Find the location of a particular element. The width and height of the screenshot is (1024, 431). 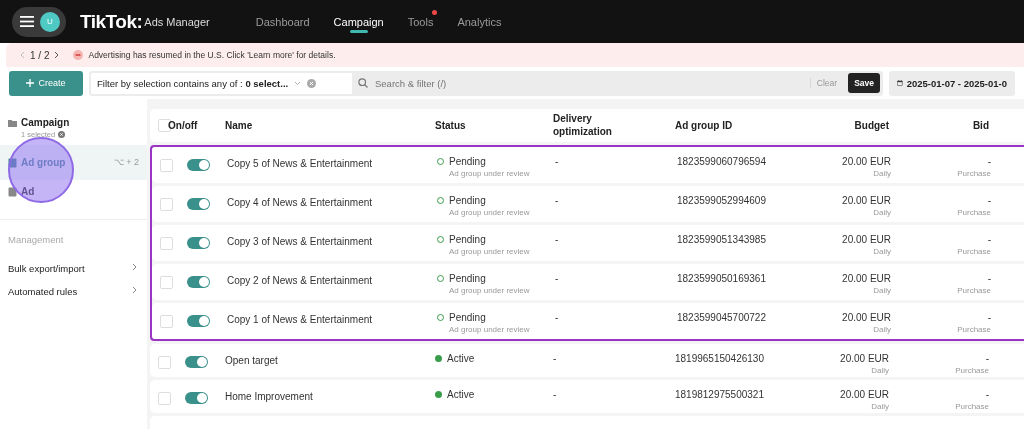

table-cell-text: 1823599051343985 is located at coordinates (722, 239).